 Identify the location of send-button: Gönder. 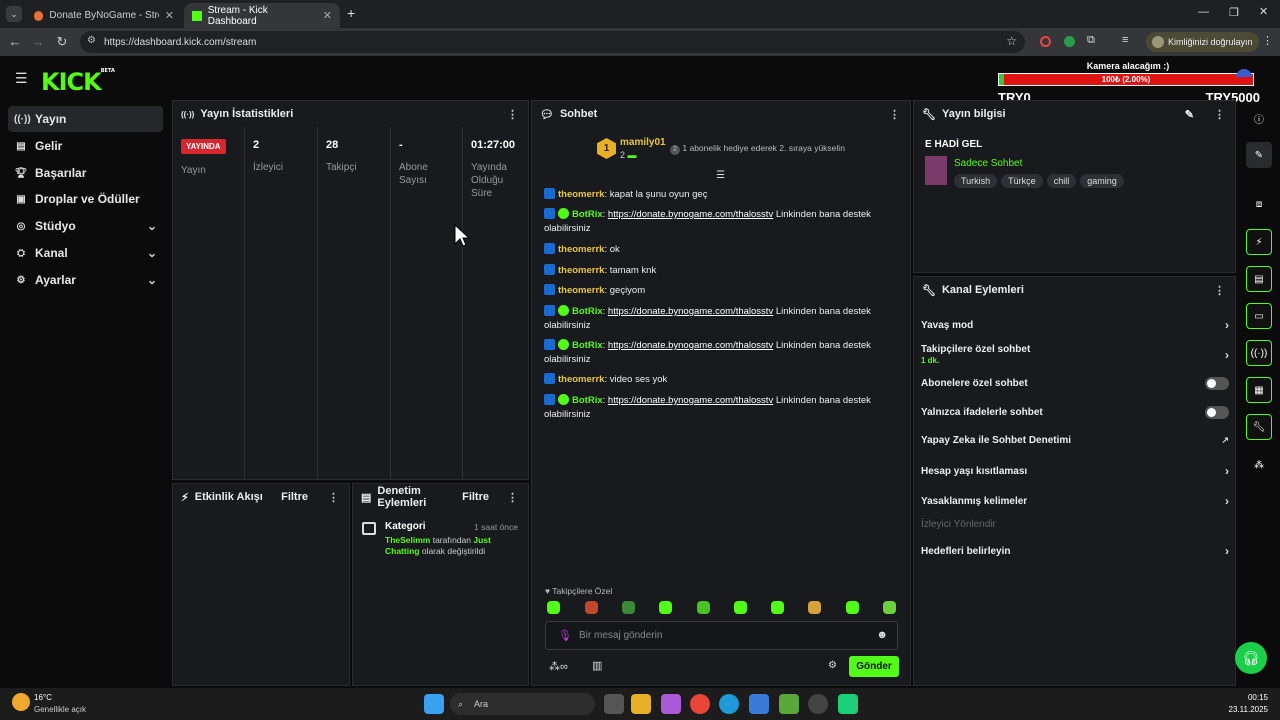
(874, 666).